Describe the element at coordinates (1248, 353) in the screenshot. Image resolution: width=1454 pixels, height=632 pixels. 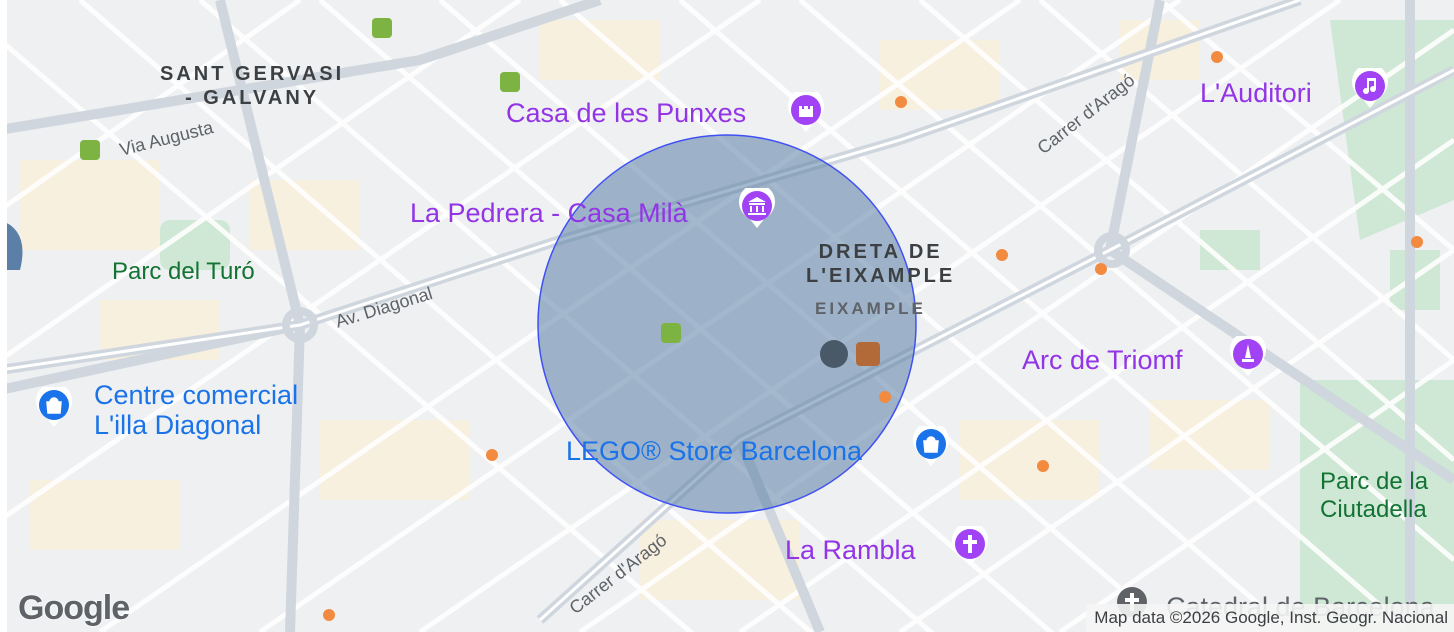
I see `monument-icon` at that location.